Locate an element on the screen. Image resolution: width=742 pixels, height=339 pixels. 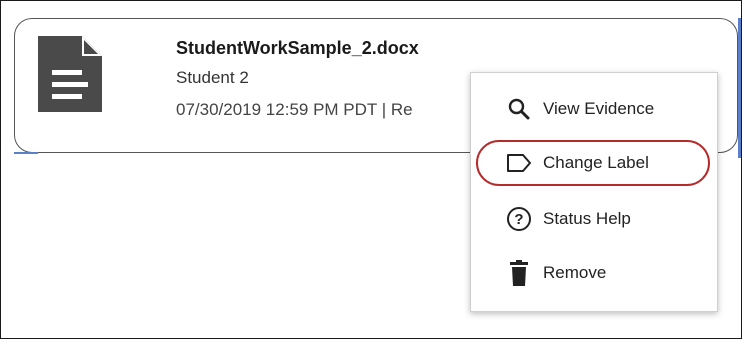
label-tag-icon is located at coordinates (519, 163).